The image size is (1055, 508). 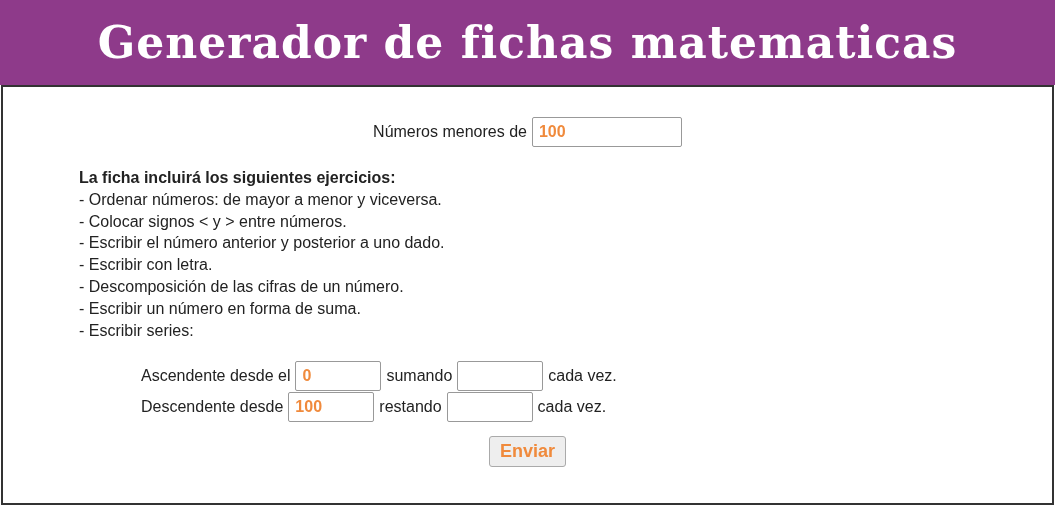 I want to click on page-title: Generador de fichas matematicas, so click(x=527, y=42).